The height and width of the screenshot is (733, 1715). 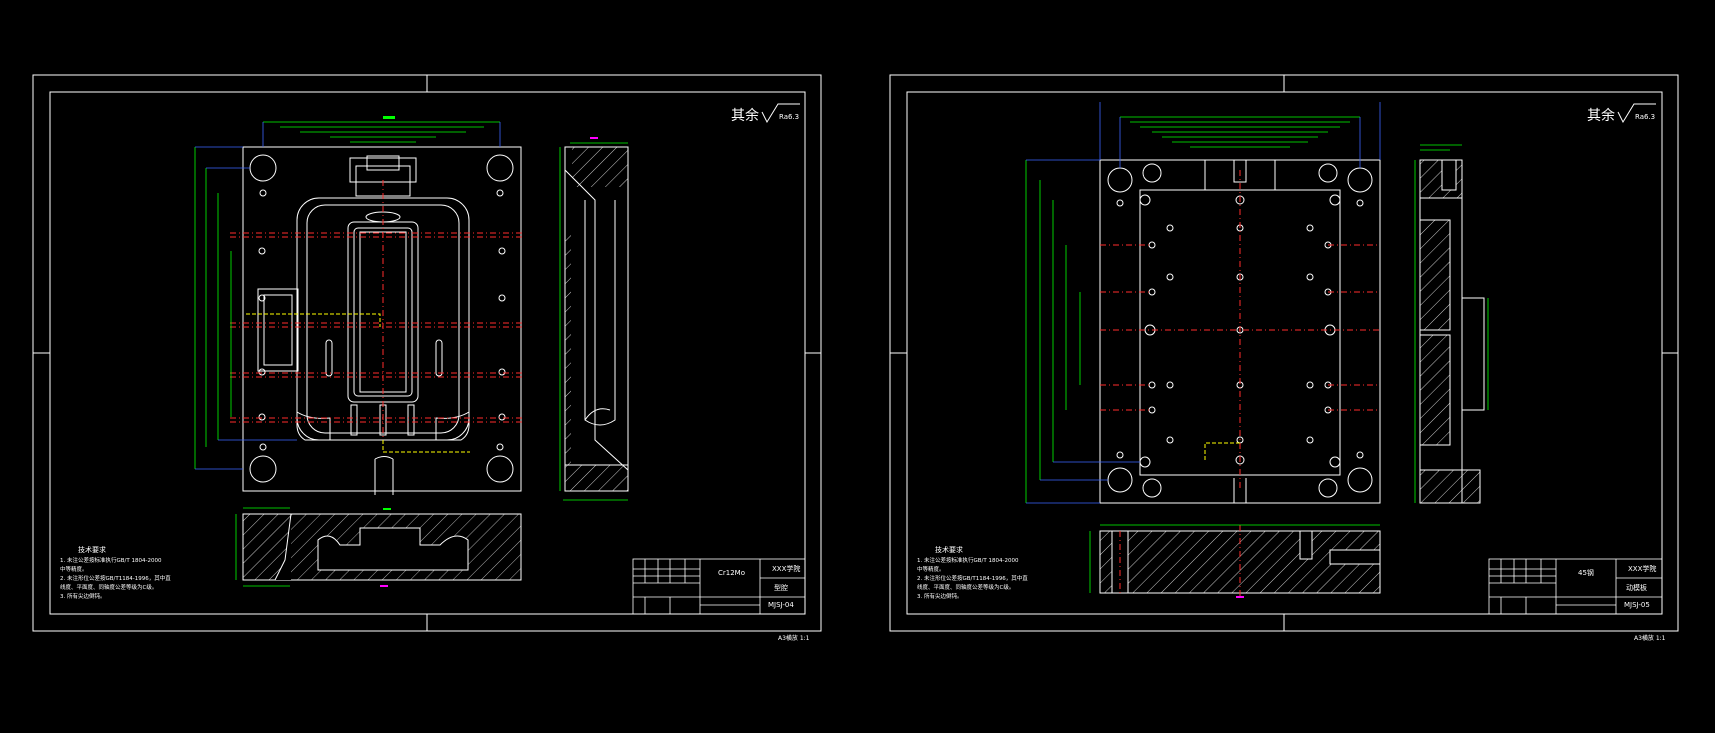 What do you see at coordinates (1203, 303) in the screenshot?
I see `plate-plan-view` at bounding box center [1203, 303].